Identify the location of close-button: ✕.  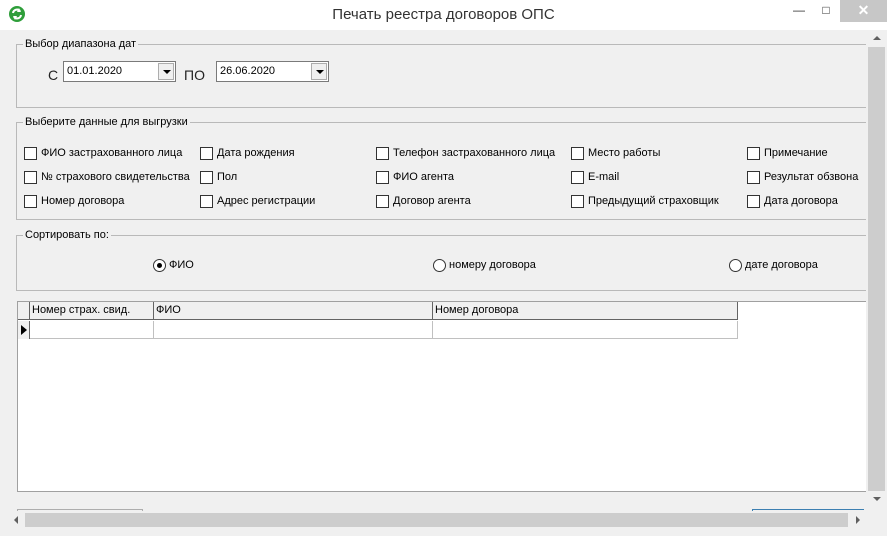
(863, 11).